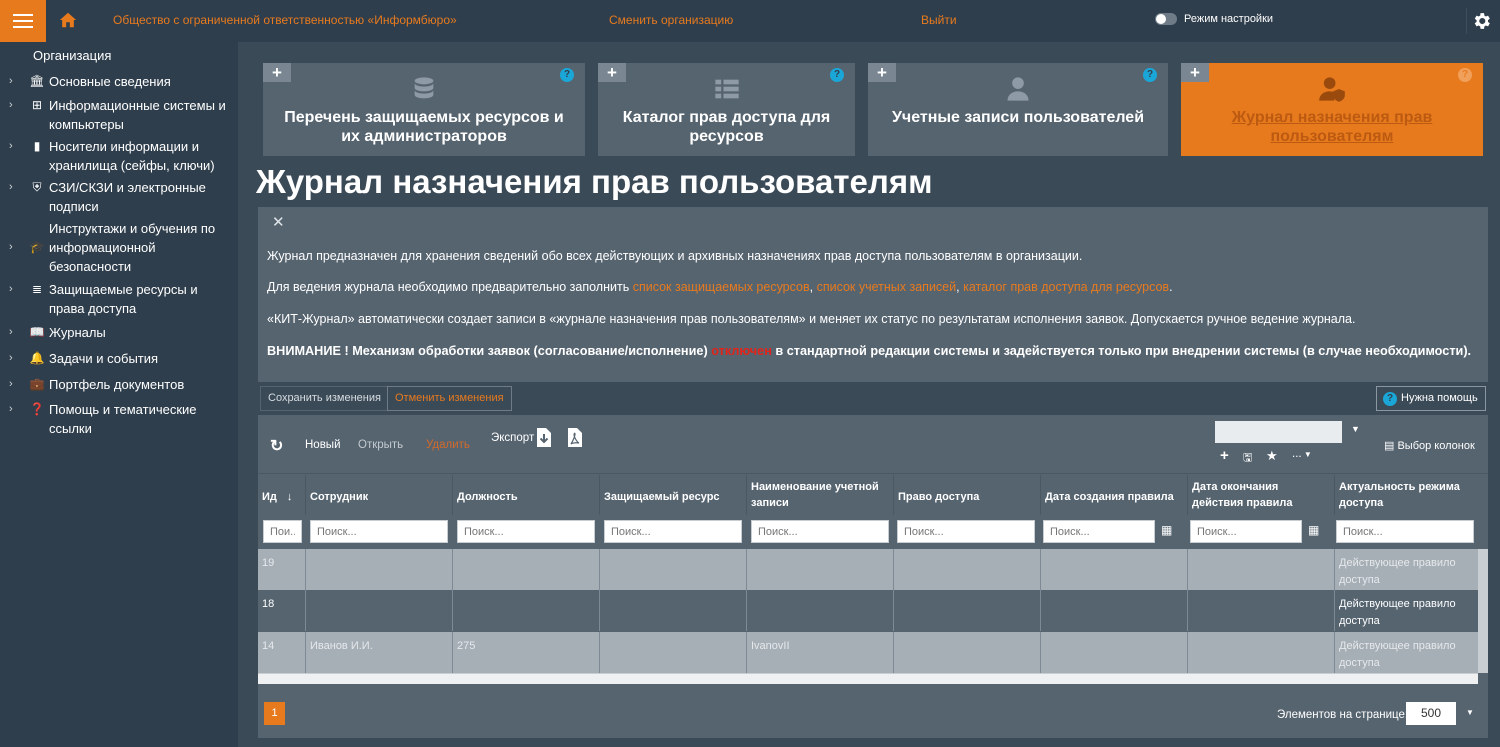 The height and width of the screenshot is (747, 1500). I want to click on cell-employee: Иванов И.И., so click(379, 652).